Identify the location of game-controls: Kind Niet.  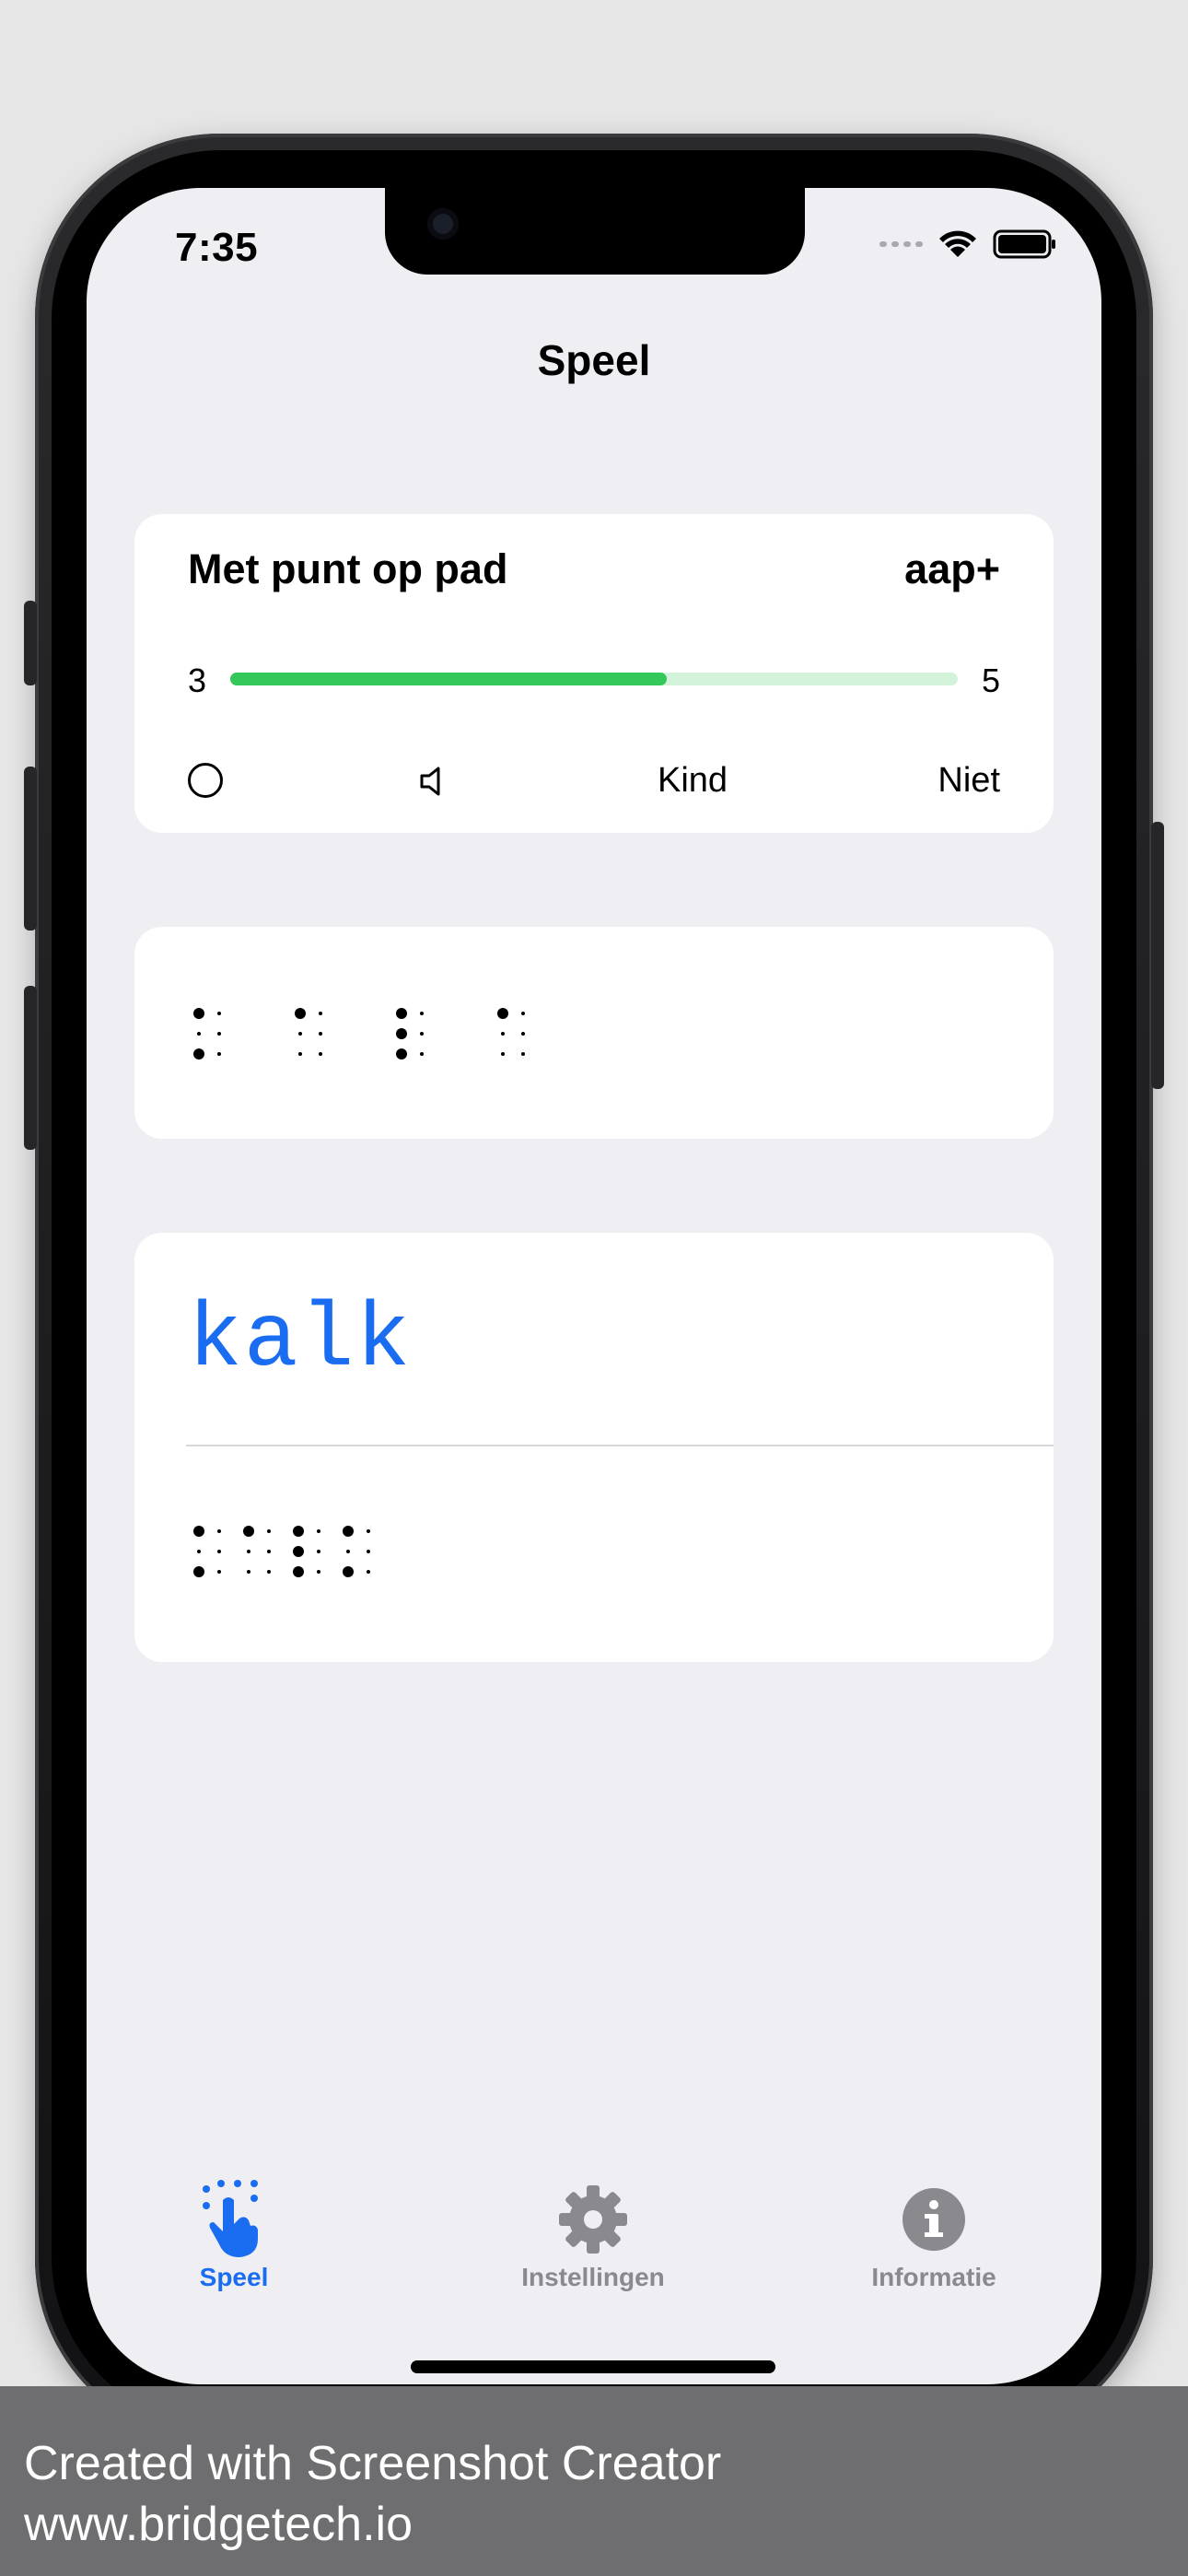
(594, 784).